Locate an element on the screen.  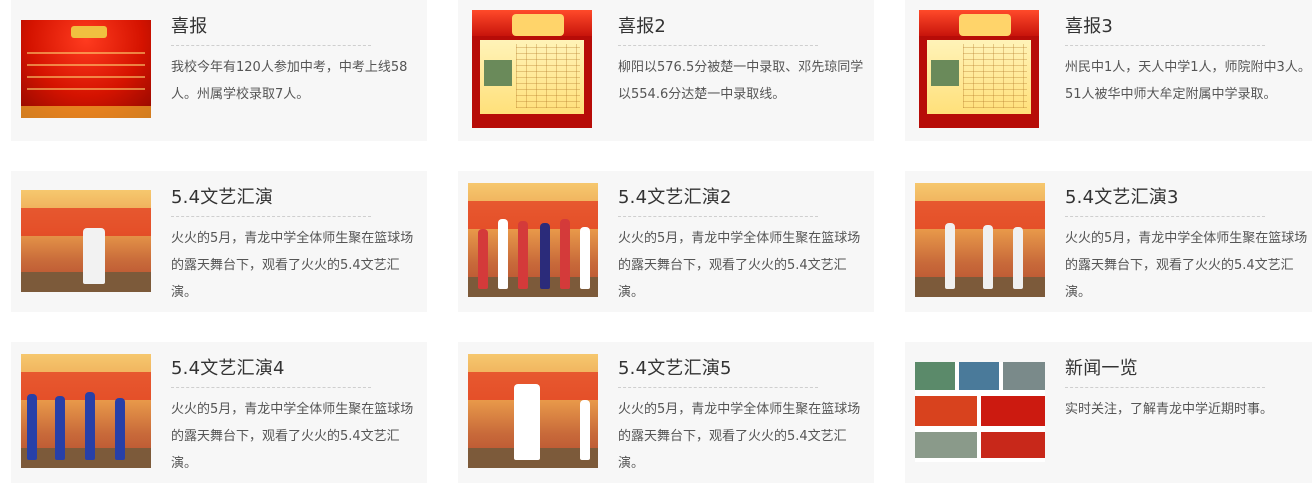
card-title: 喜报3 is located at coordinates (1089, 25).